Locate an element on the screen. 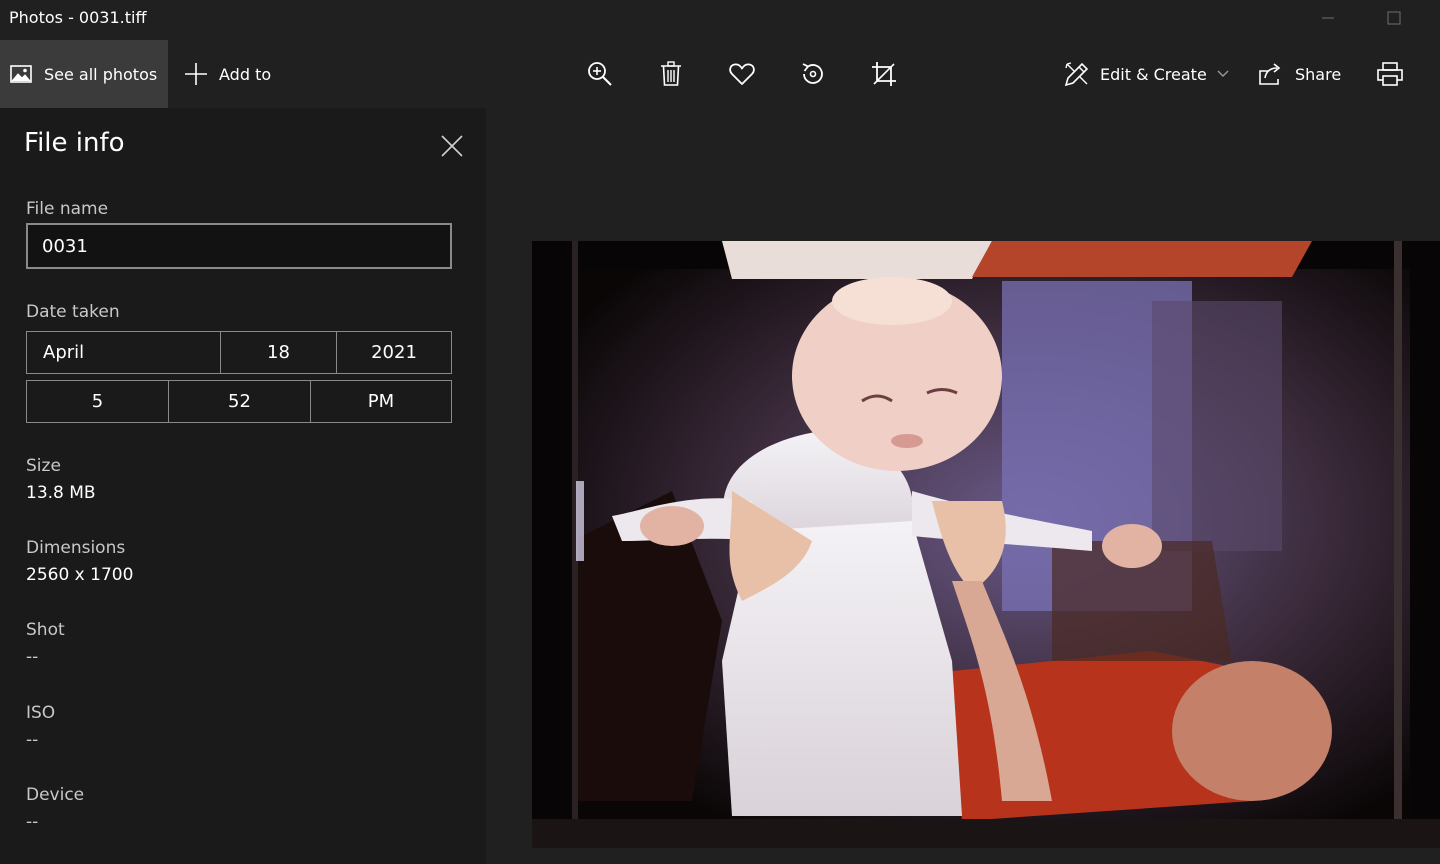  rotate-icon is located at coordinates (812, 73).